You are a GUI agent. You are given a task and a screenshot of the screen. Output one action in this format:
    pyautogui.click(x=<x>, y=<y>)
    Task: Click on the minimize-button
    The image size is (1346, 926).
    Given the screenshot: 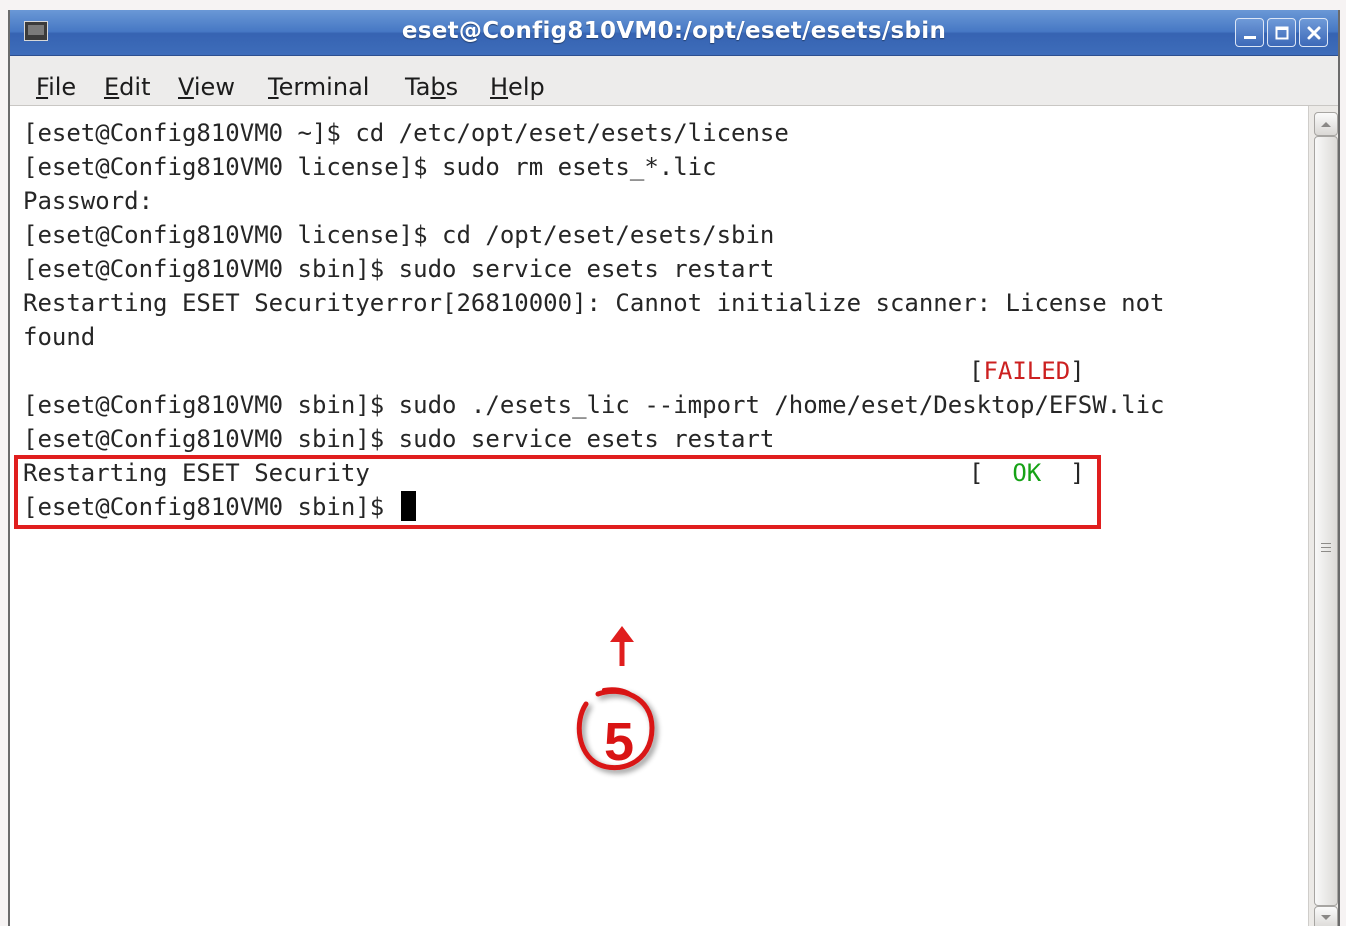 What is the action you would take?
    pyautogui.click(x=1249, y=32)
    